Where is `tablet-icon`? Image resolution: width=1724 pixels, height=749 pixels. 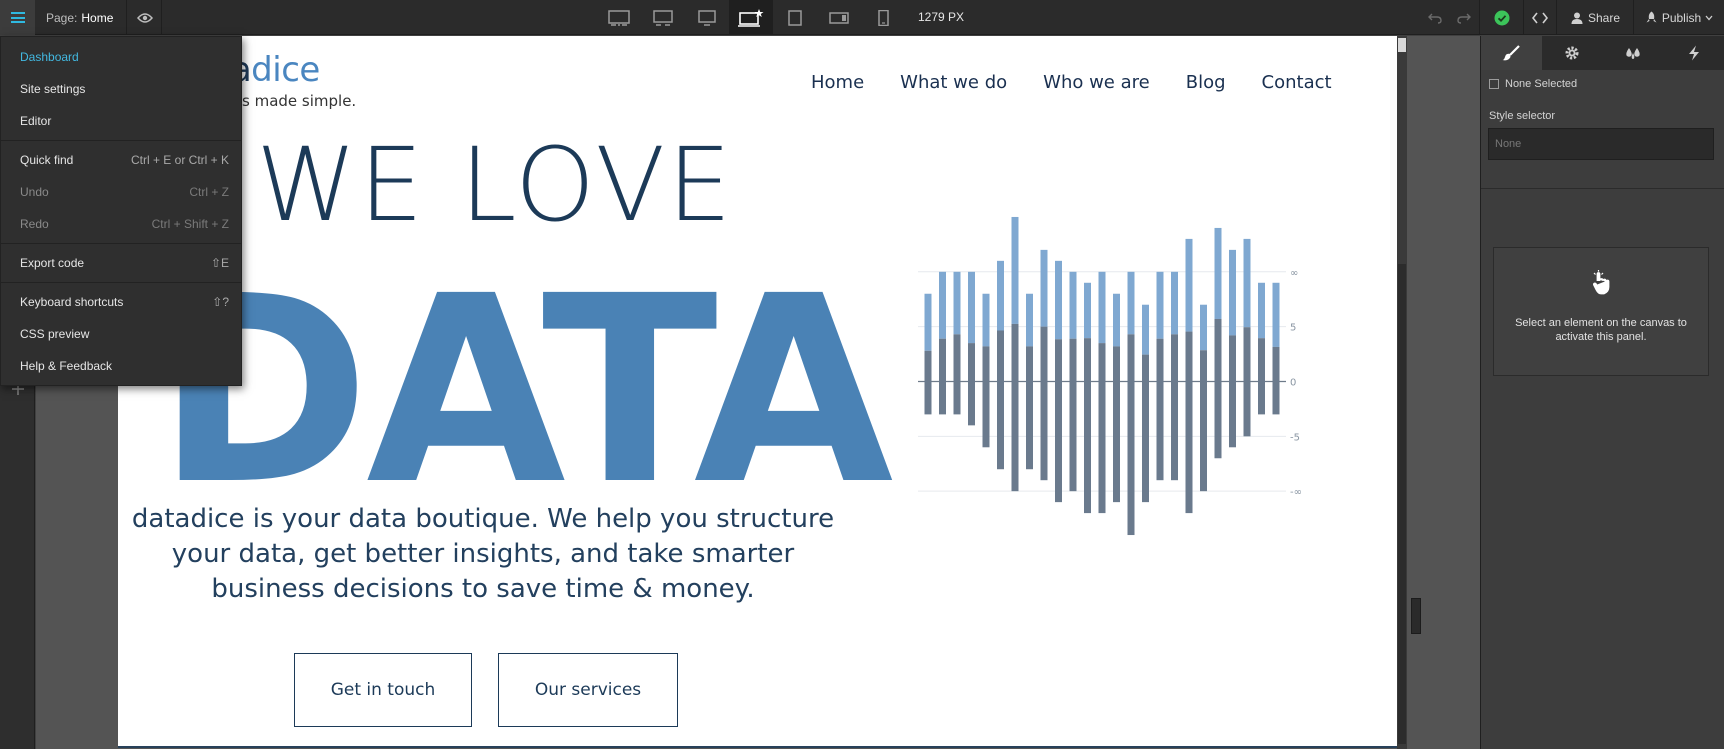 tablet-icon is located at coordinates (795, 17).